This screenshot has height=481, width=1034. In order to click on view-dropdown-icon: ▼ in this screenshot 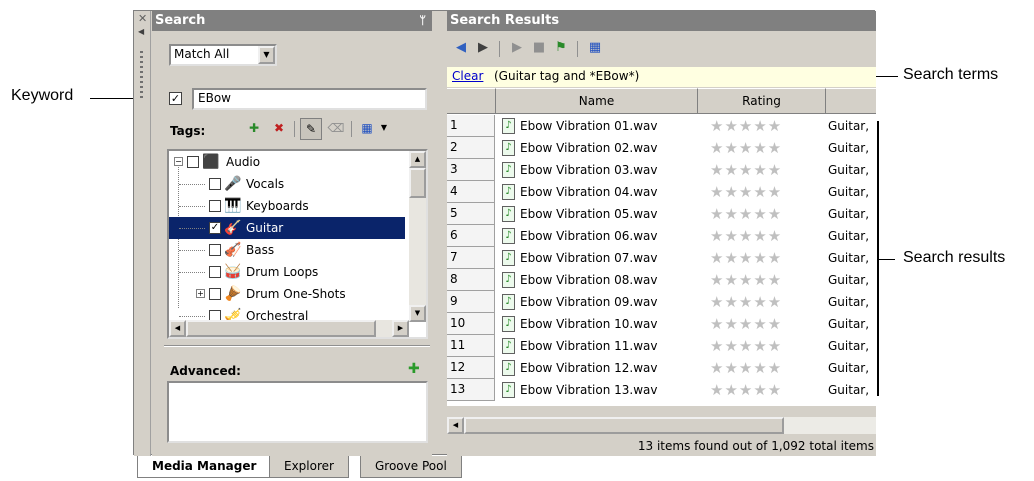, I will do `click(384, 129)`.